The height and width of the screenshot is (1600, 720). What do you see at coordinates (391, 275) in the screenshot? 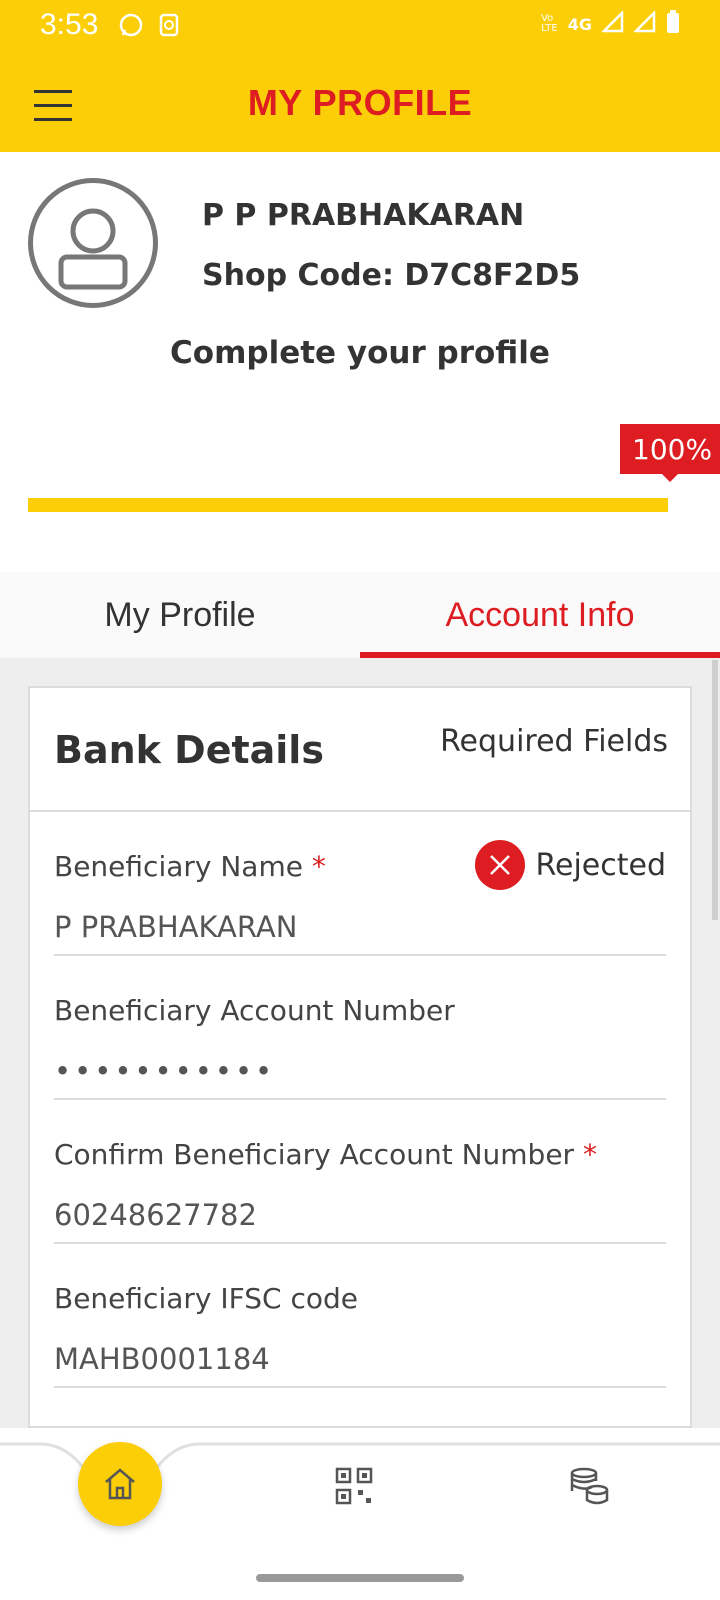
I see `shop-code: Shop Code: D7C8F2D5` at bounding box center [391, 275].